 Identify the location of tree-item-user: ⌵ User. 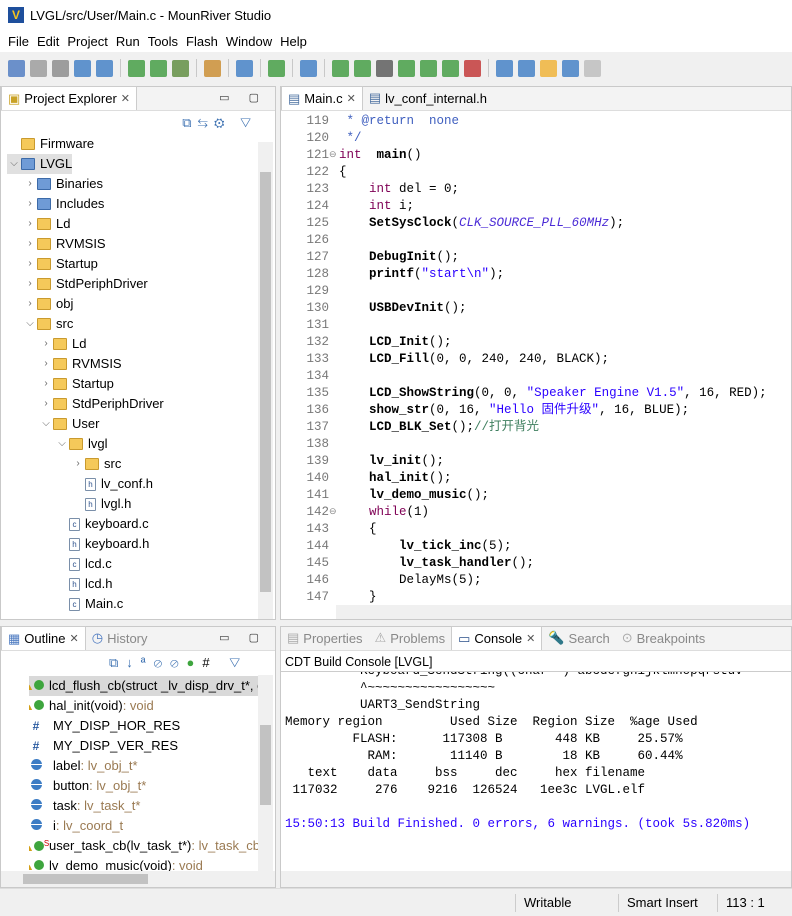
(69, 424).